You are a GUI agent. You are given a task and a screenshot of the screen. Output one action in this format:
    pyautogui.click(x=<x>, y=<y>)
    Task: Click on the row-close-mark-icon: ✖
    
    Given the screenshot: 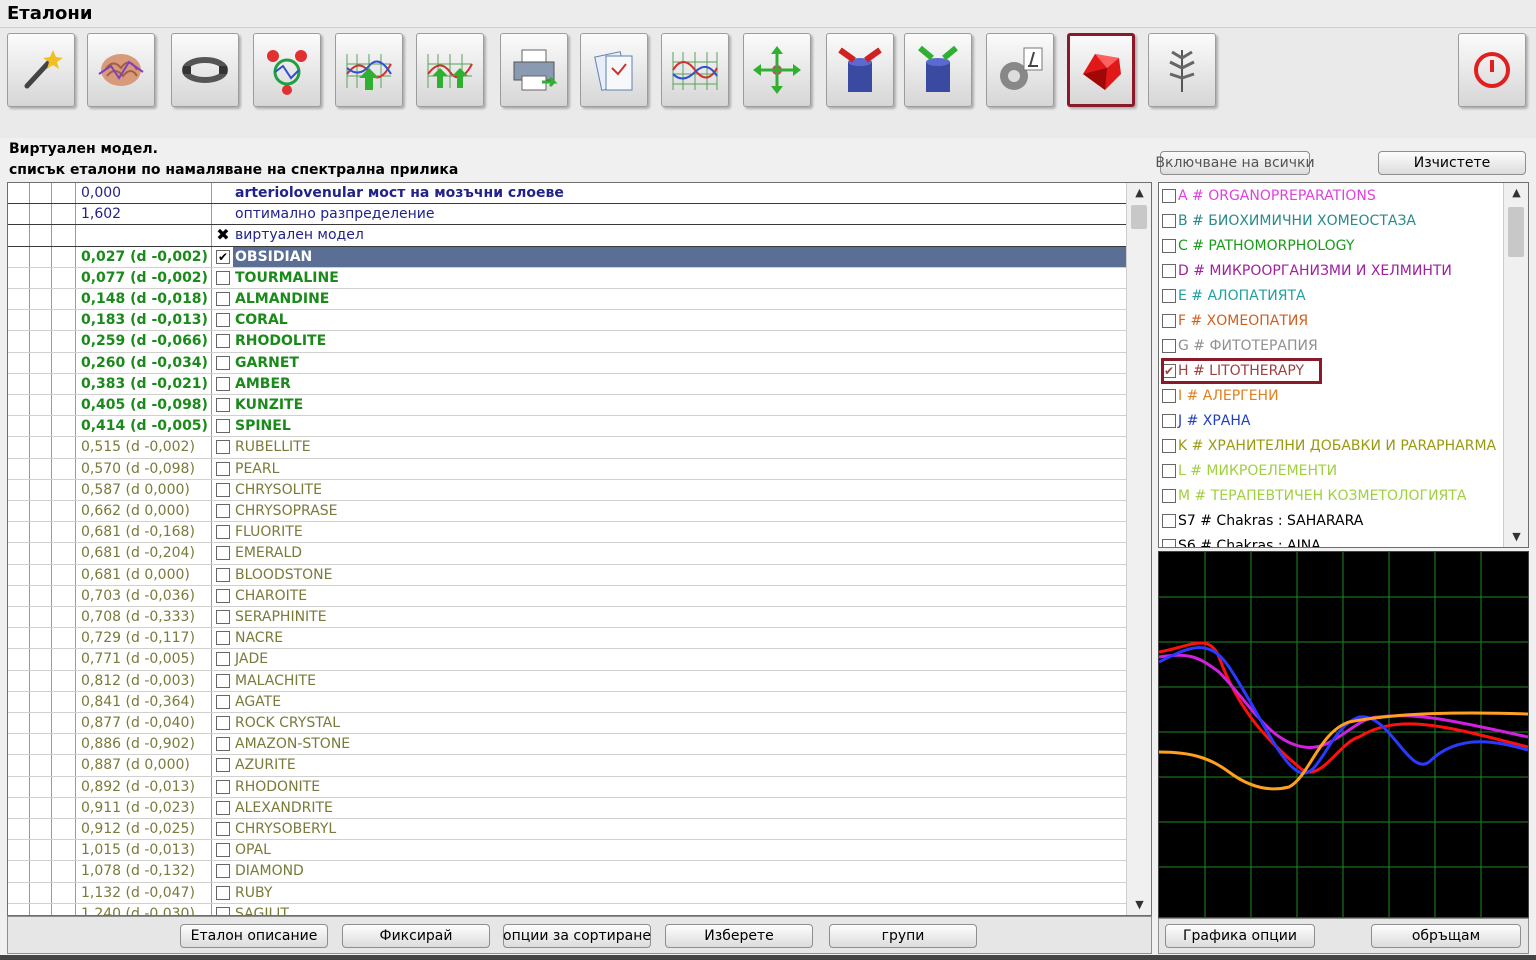 What is the action you would take?
    pyautogui.click(x=223, y=235)
    